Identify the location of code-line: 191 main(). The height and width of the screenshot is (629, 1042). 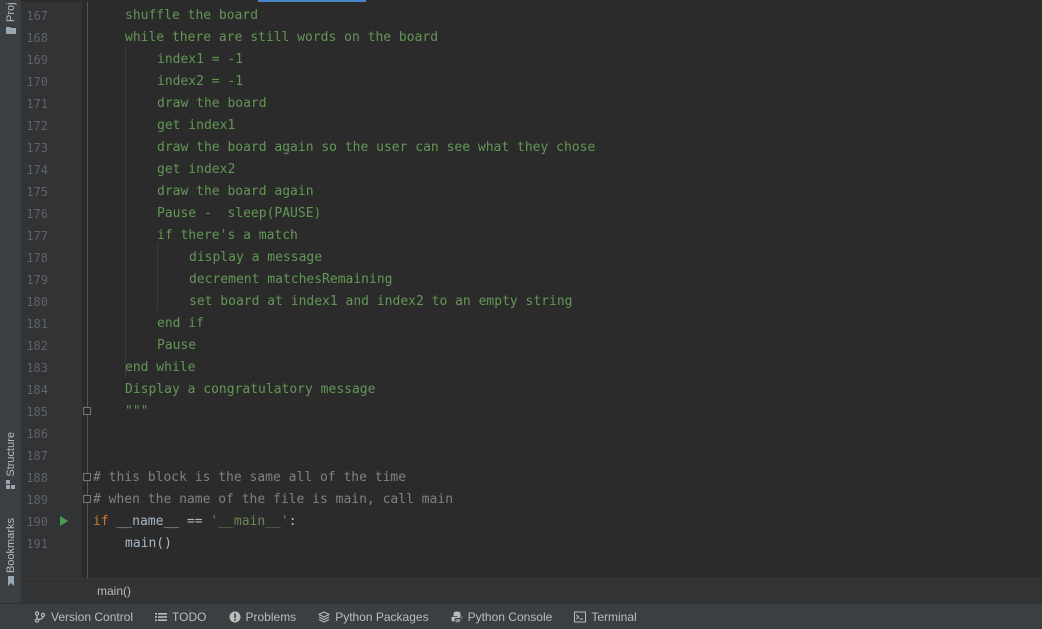
(532, 544).